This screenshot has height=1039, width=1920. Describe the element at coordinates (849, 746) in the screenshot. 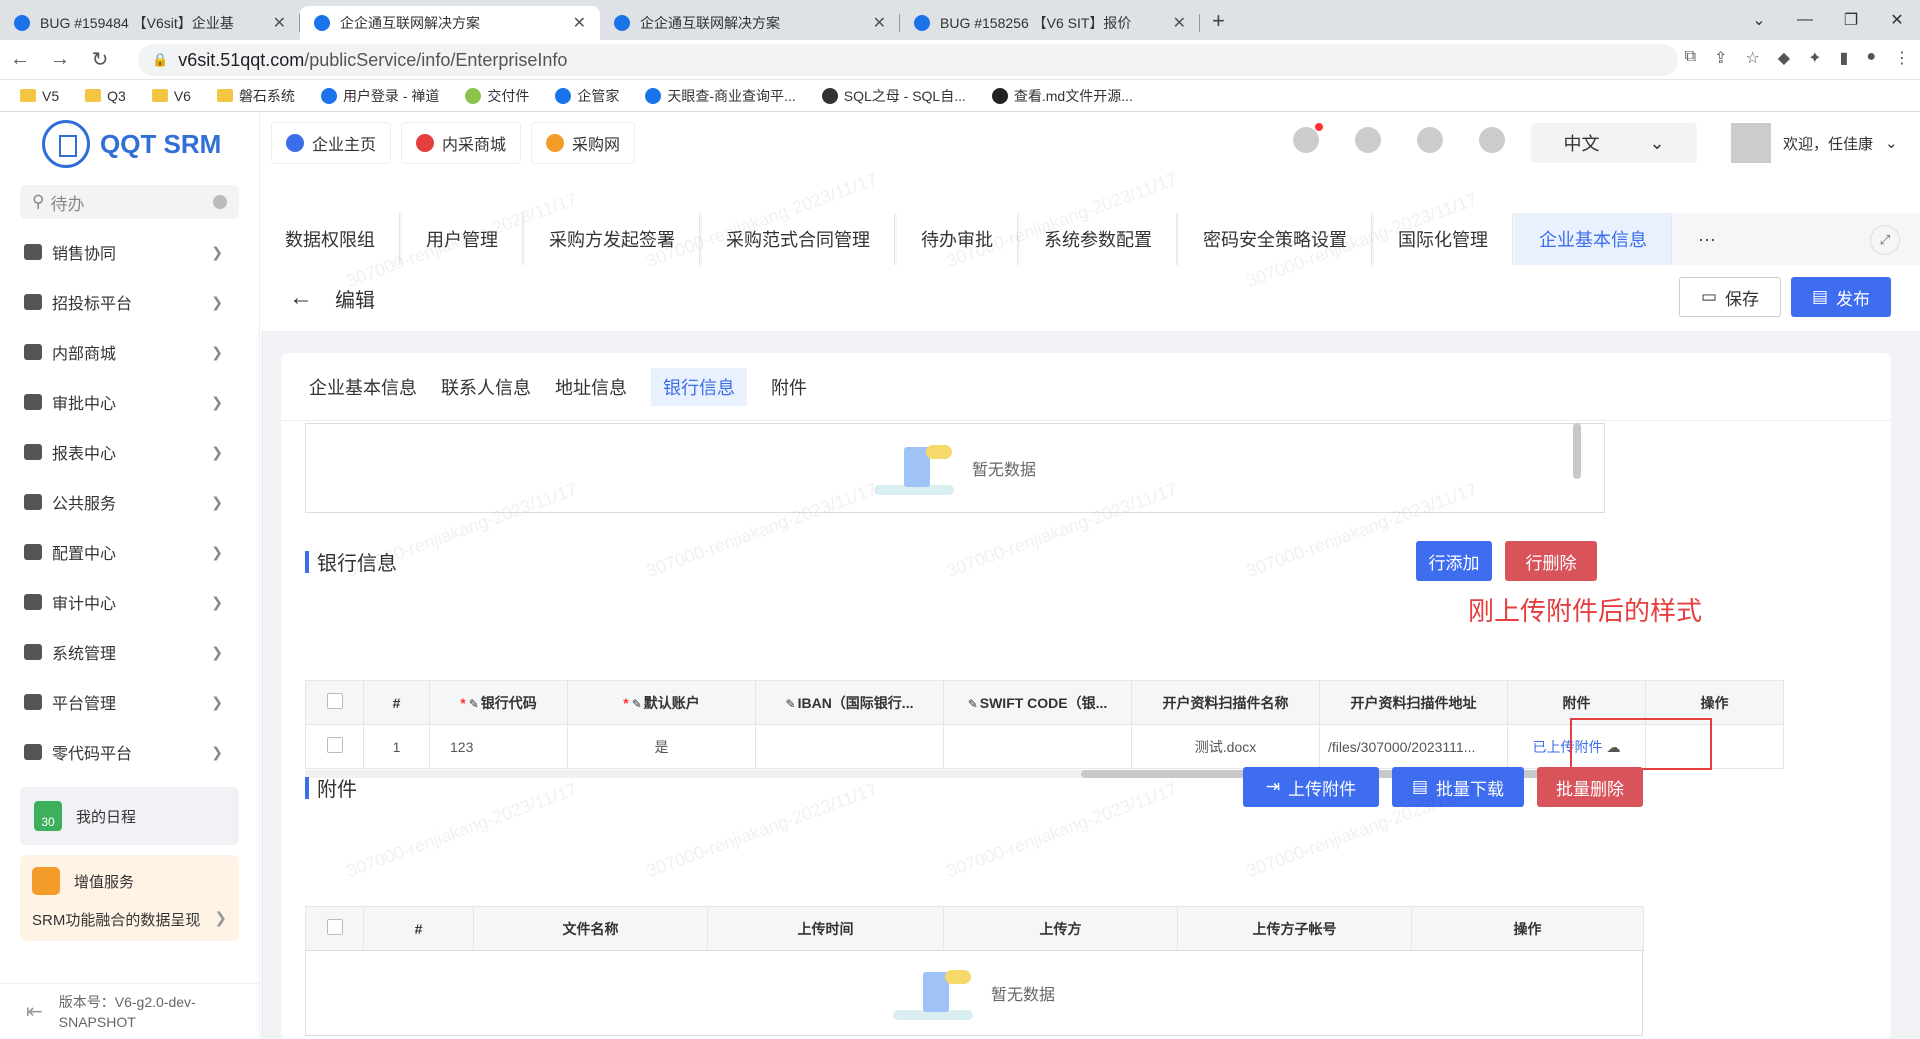

I see `iban-cell` at that location.